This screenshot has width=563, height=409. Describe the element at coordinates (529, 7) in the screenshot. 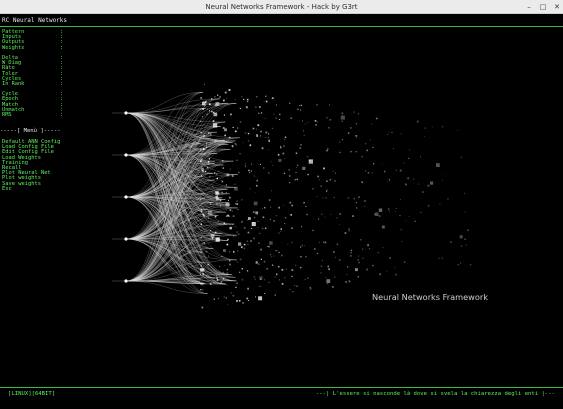

I see `minimize-icon: –` at that location.